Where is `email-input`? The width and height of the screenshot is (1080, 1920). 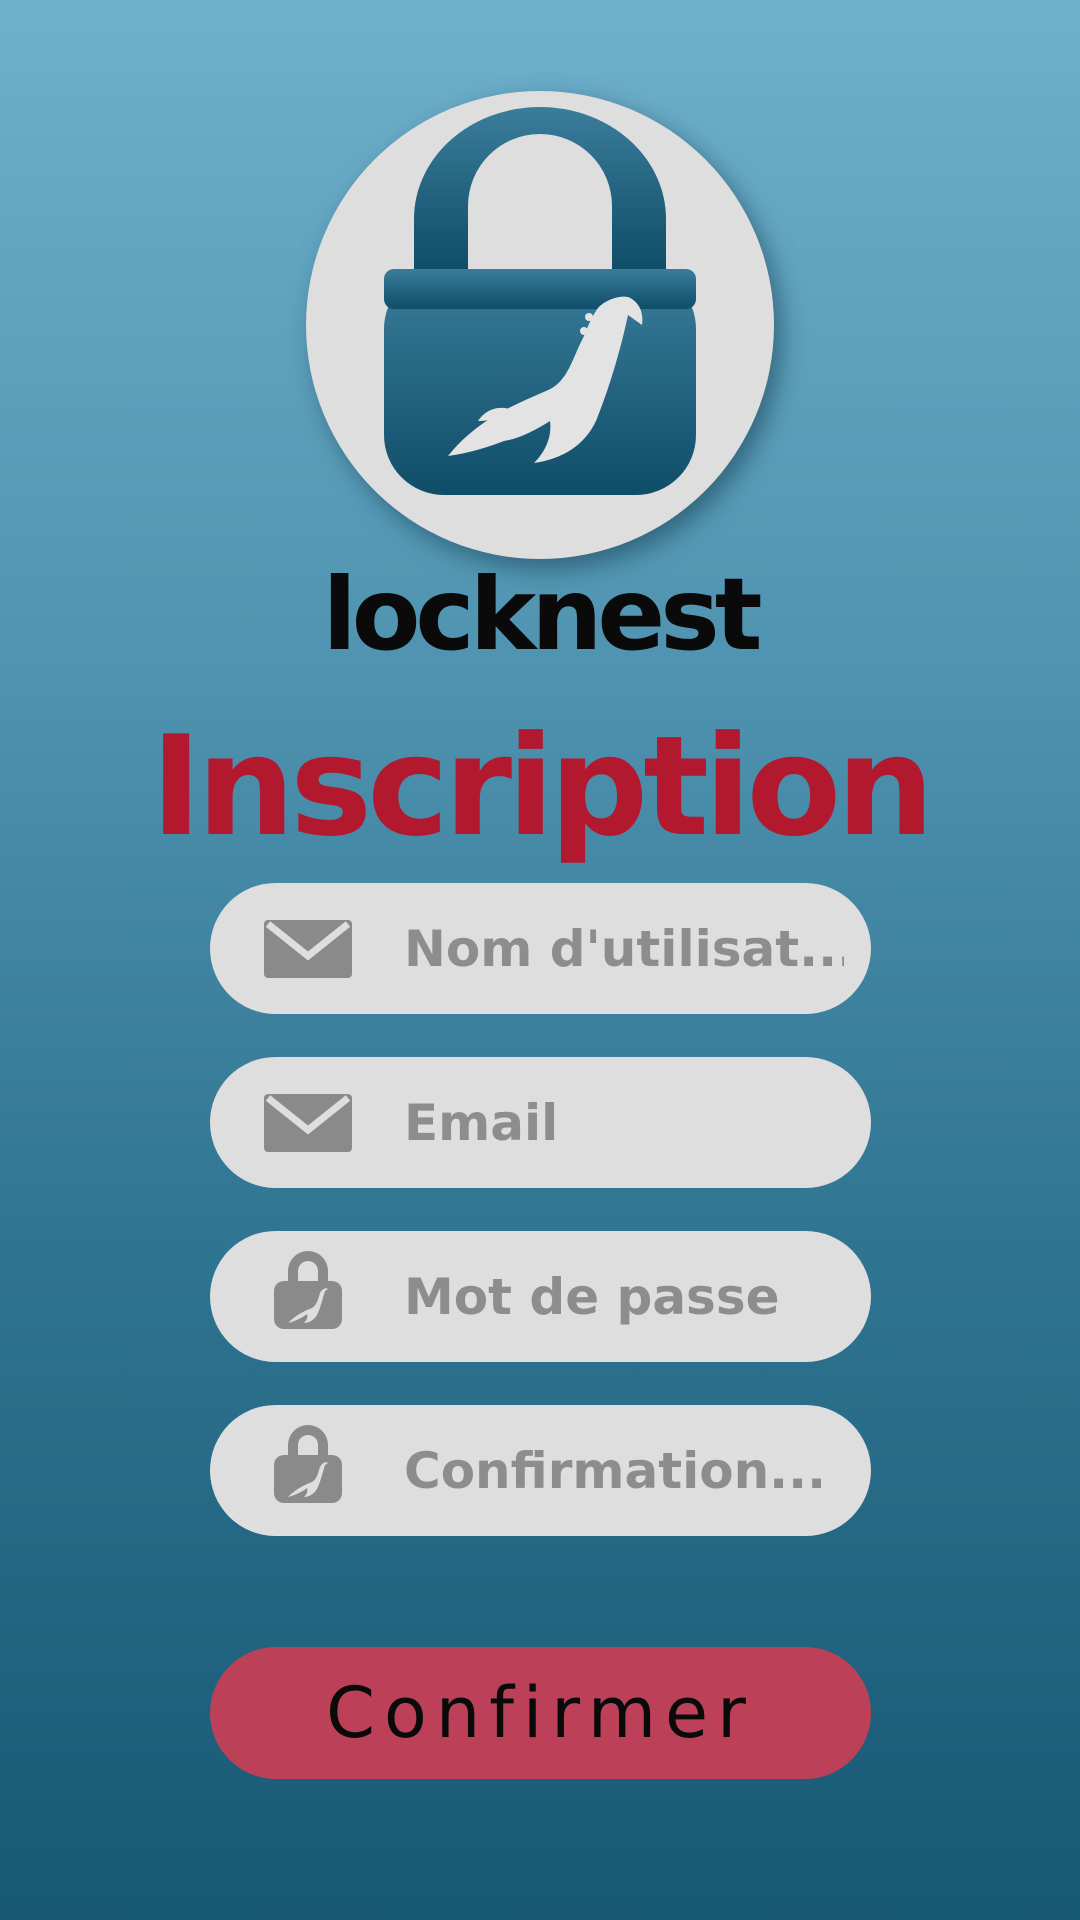 email-input is located at coordinates (624, 1122).